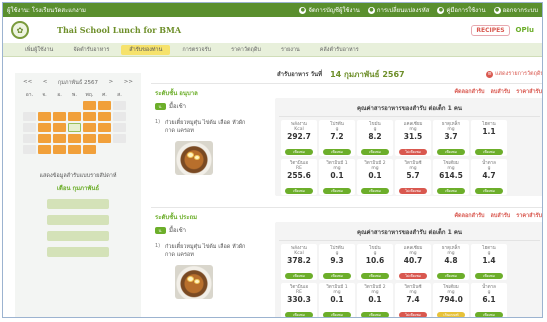  What do you see at coordinates (398, 10) in the screenshot?
I see `change-password-link: ● การเปลี่ยนแปลงรหัส` at bounding box center [398, 10].